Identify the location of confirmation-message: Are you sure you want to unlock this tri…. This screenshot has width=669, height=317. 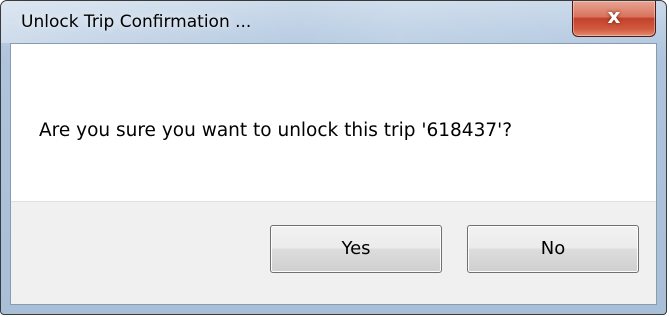
(276, 130).